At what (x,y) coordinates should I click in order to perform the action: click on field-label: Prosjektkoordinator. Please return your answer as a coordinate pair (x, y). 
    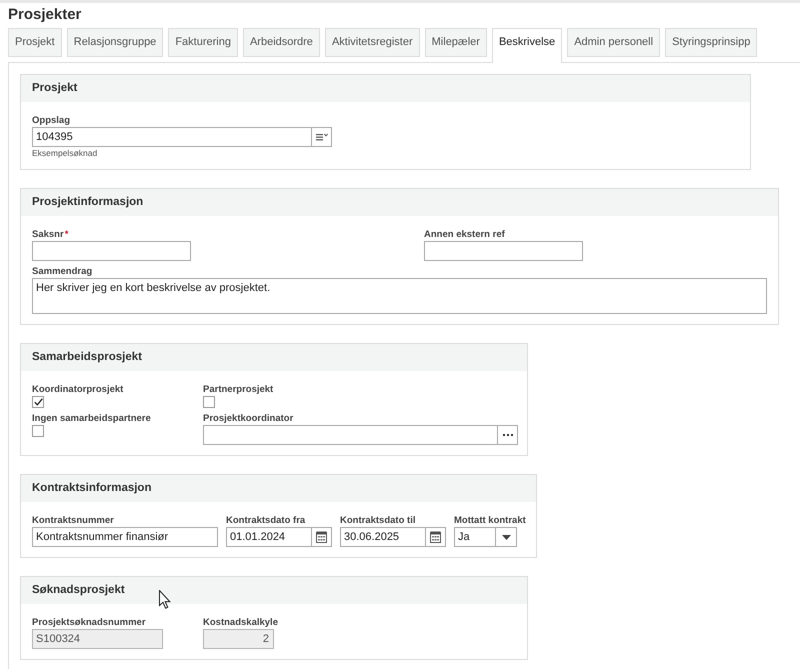
    Looking at the image, I should click on (248, 418).